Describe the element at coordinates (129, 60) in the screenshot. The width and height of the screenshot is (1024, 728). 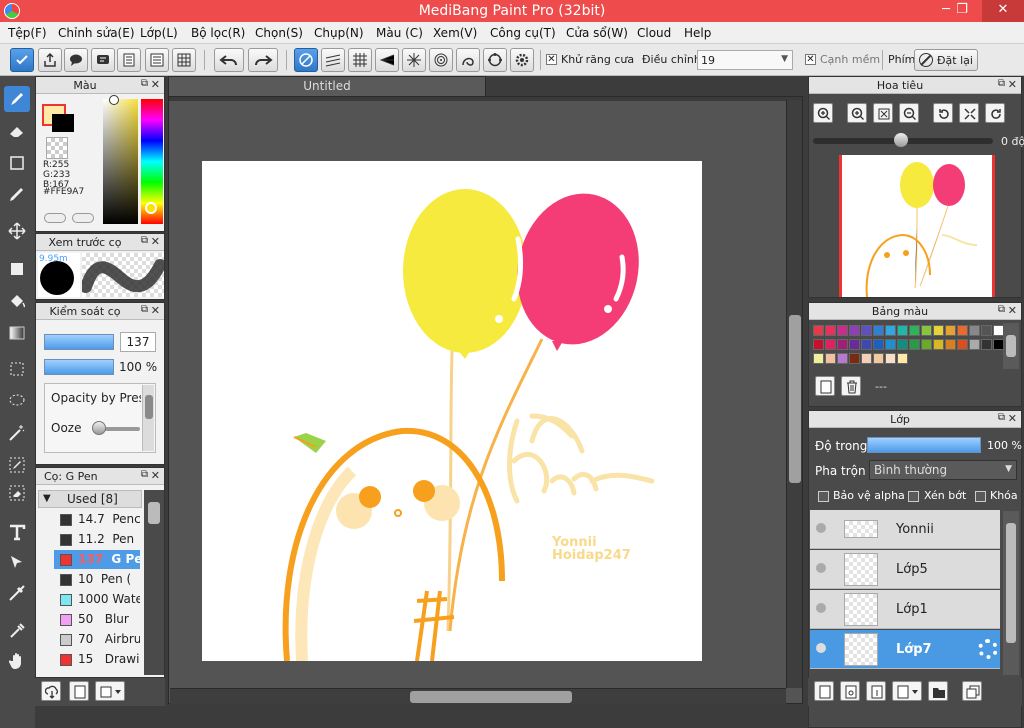
I see `document-icon` at that location.